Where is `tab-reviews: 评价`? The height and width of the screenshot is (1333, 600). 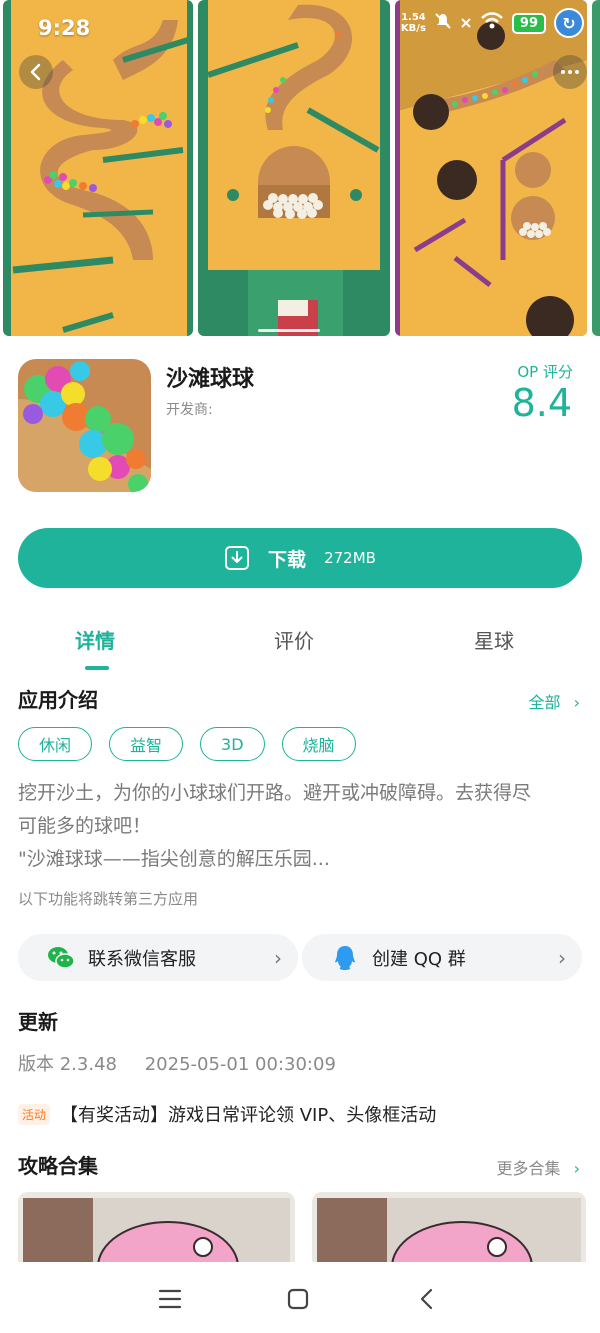 tab-reviews: 评价 is located at coordinates (294, 639).